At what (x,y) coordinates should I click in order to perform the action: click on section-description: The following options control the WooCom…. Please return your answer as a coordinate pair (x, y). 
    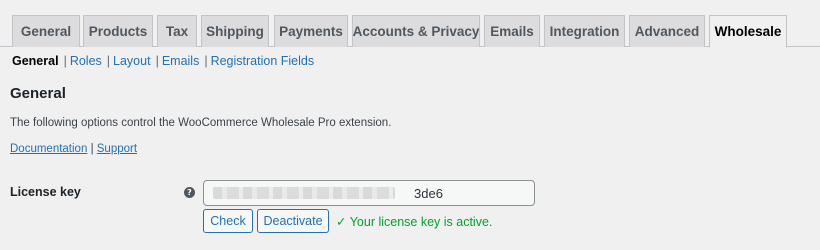
    Looking at the image, I should click on (201, 123).